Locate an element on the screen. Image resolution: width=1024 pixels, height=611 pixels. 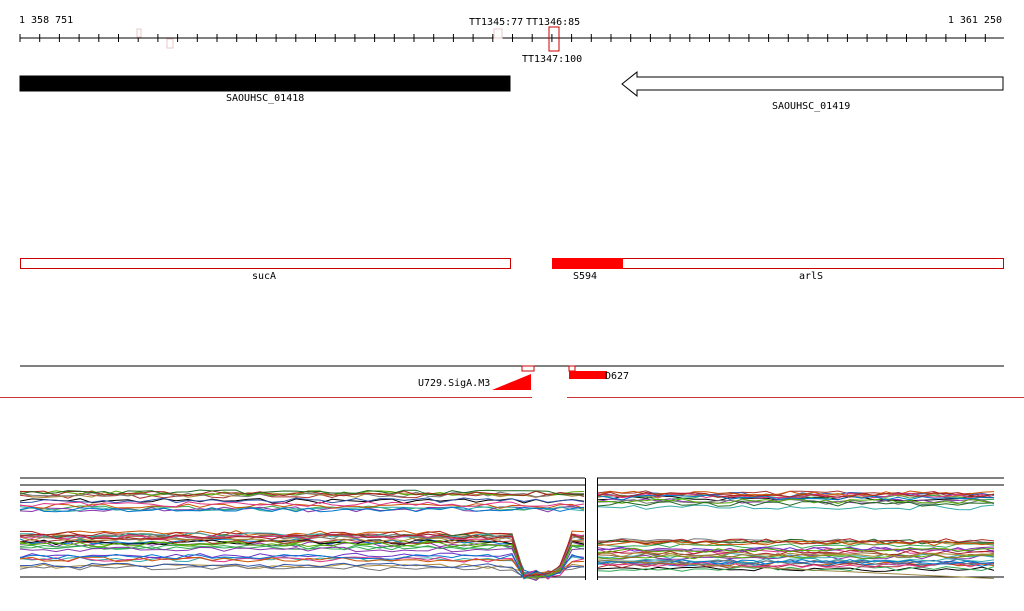
promoter-left-label: U729.SigA.M3 is located at coordinates (454, 383).